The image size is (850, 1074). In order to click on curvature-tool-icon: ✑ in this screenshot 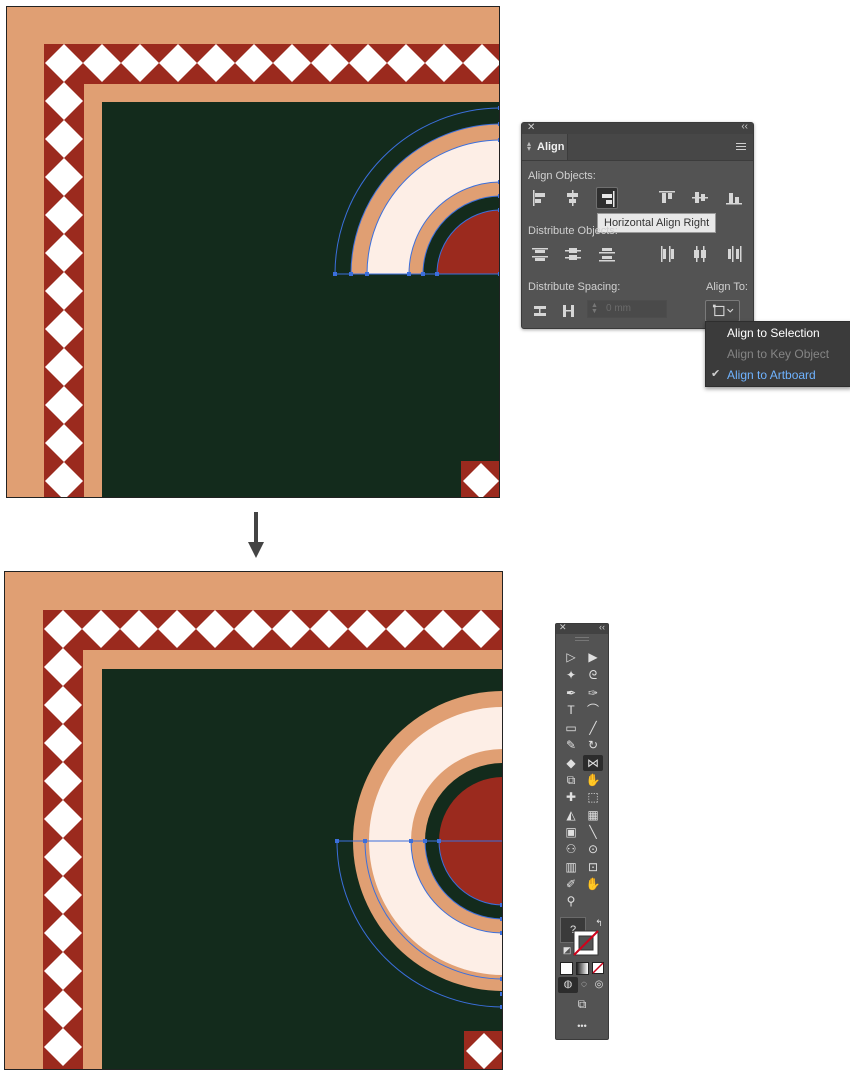, I will do `click(593, 693)`.